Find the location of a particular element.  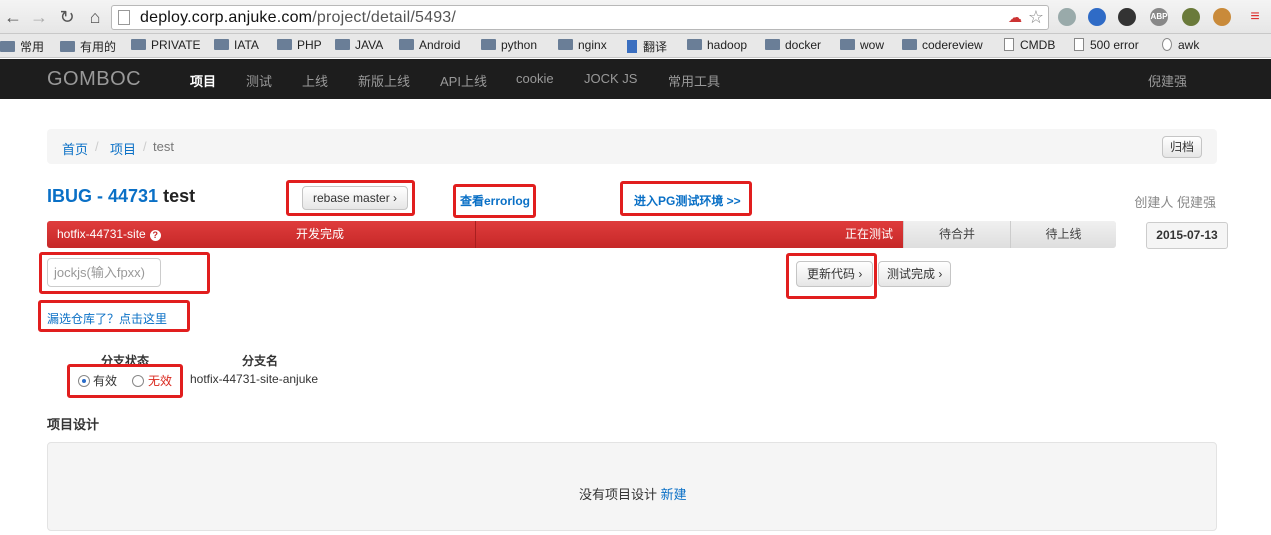

nav-item-tools: 常用工具 is located at coordinates (694, 80).